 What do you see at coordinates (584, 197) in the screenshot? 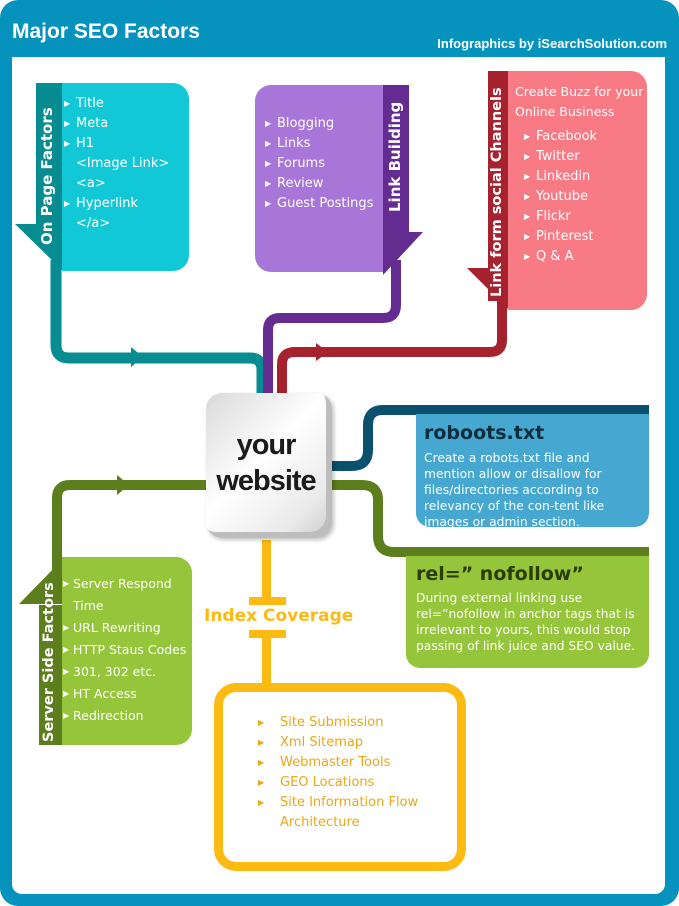
I see `list-item: ▶ Youtube` at bounding box center [584, 197].